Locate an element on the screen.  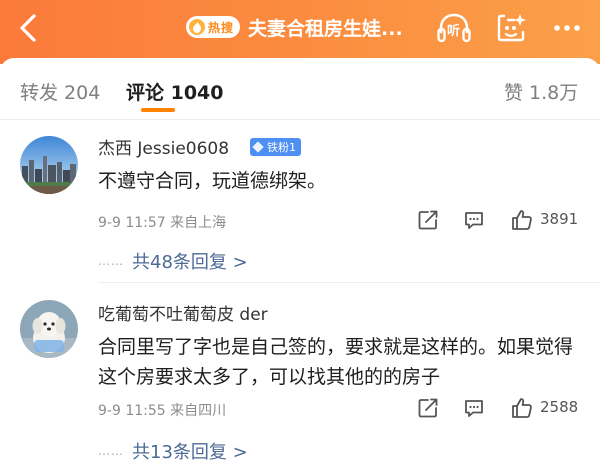
more-options-button is located at coordinates (567, 28).